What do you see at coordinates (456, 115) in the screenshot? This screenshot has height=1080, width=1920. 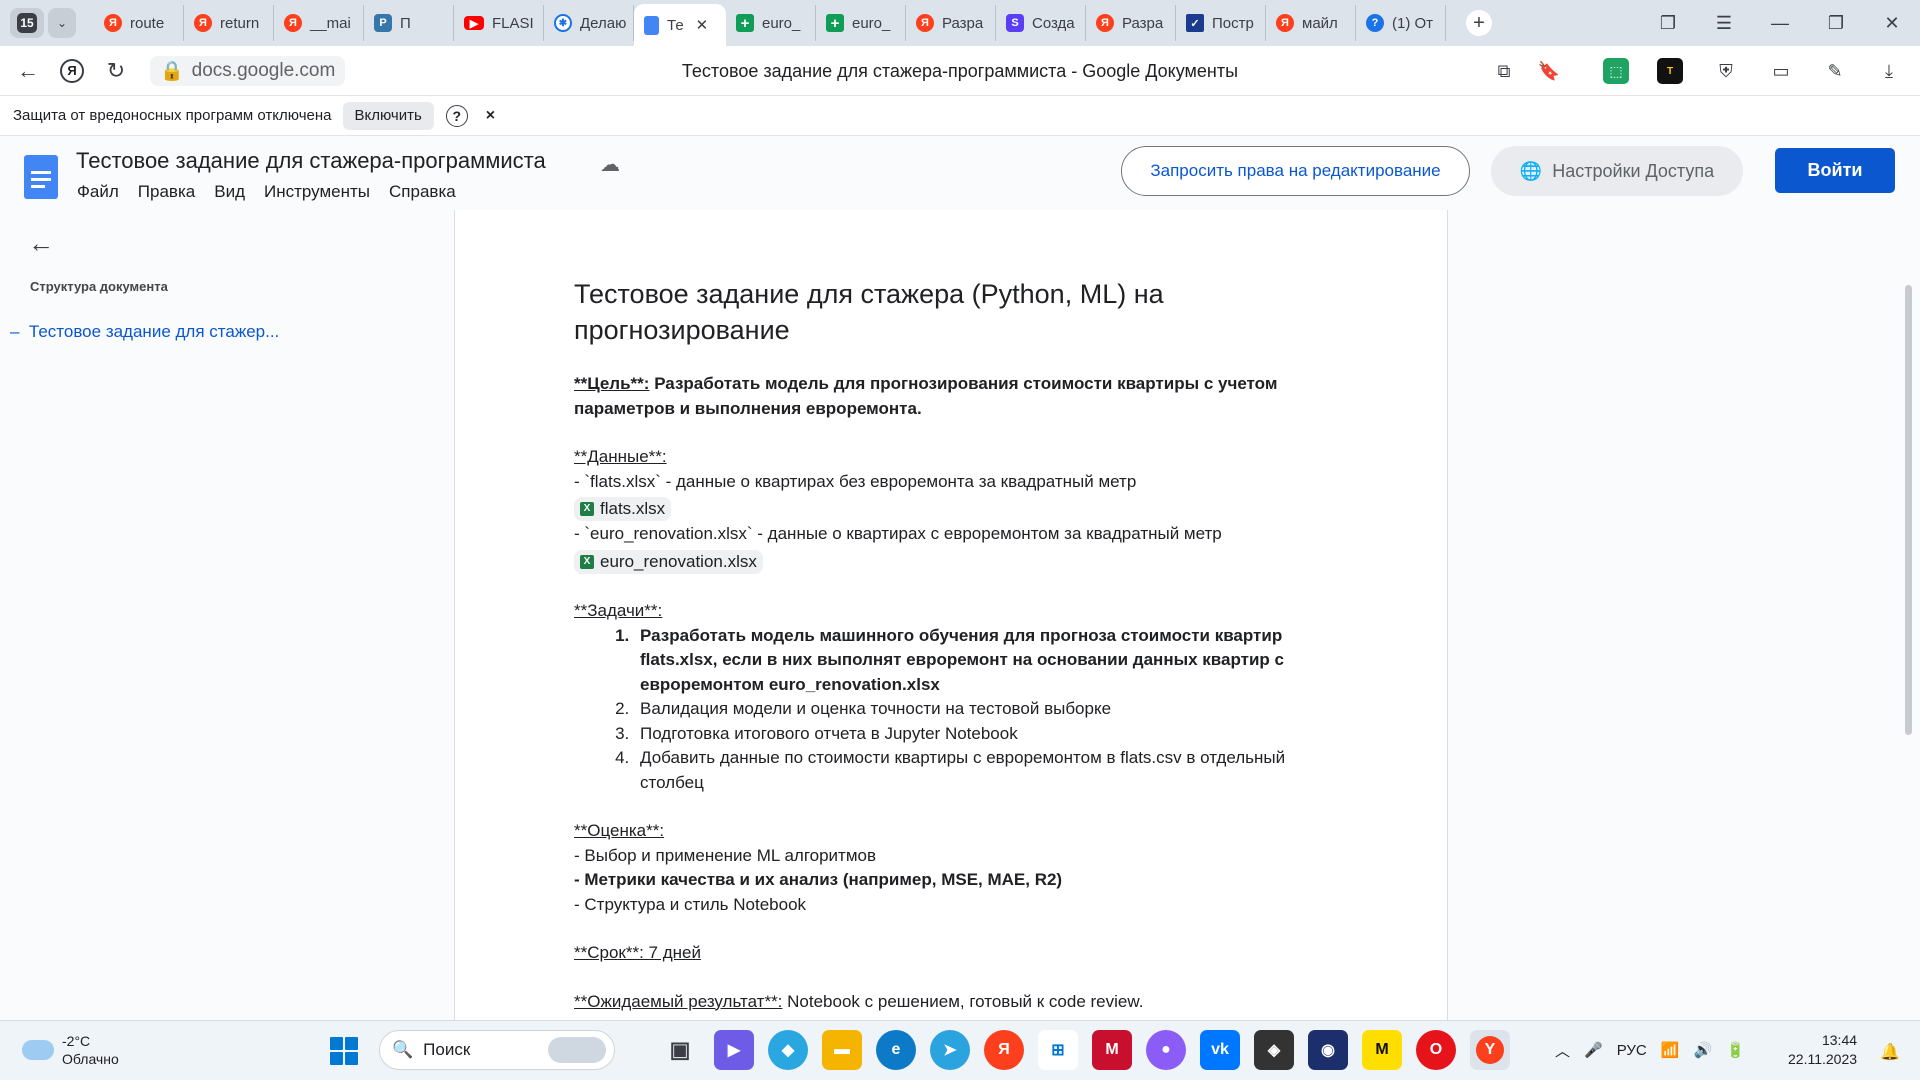 I see `help-icon: ?` at bounding box center [456, 115].